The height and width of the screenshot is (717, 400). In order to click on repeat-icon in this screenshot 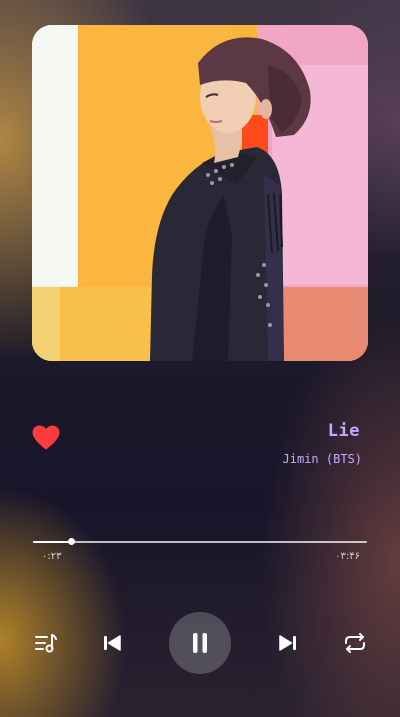, I will do `click(355, 643)`.